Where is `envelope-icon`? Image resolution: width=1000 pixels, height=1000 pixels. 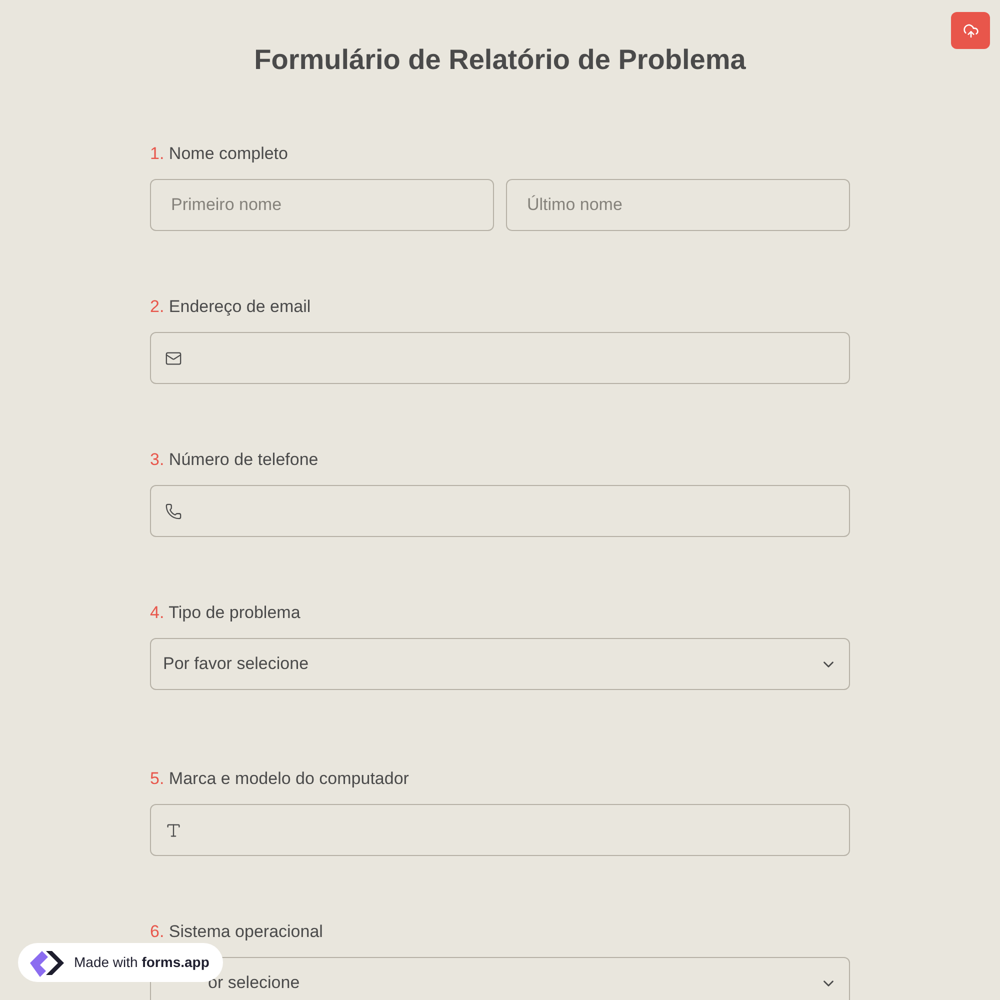 envelope-icon is located at coordinates (173, 358).